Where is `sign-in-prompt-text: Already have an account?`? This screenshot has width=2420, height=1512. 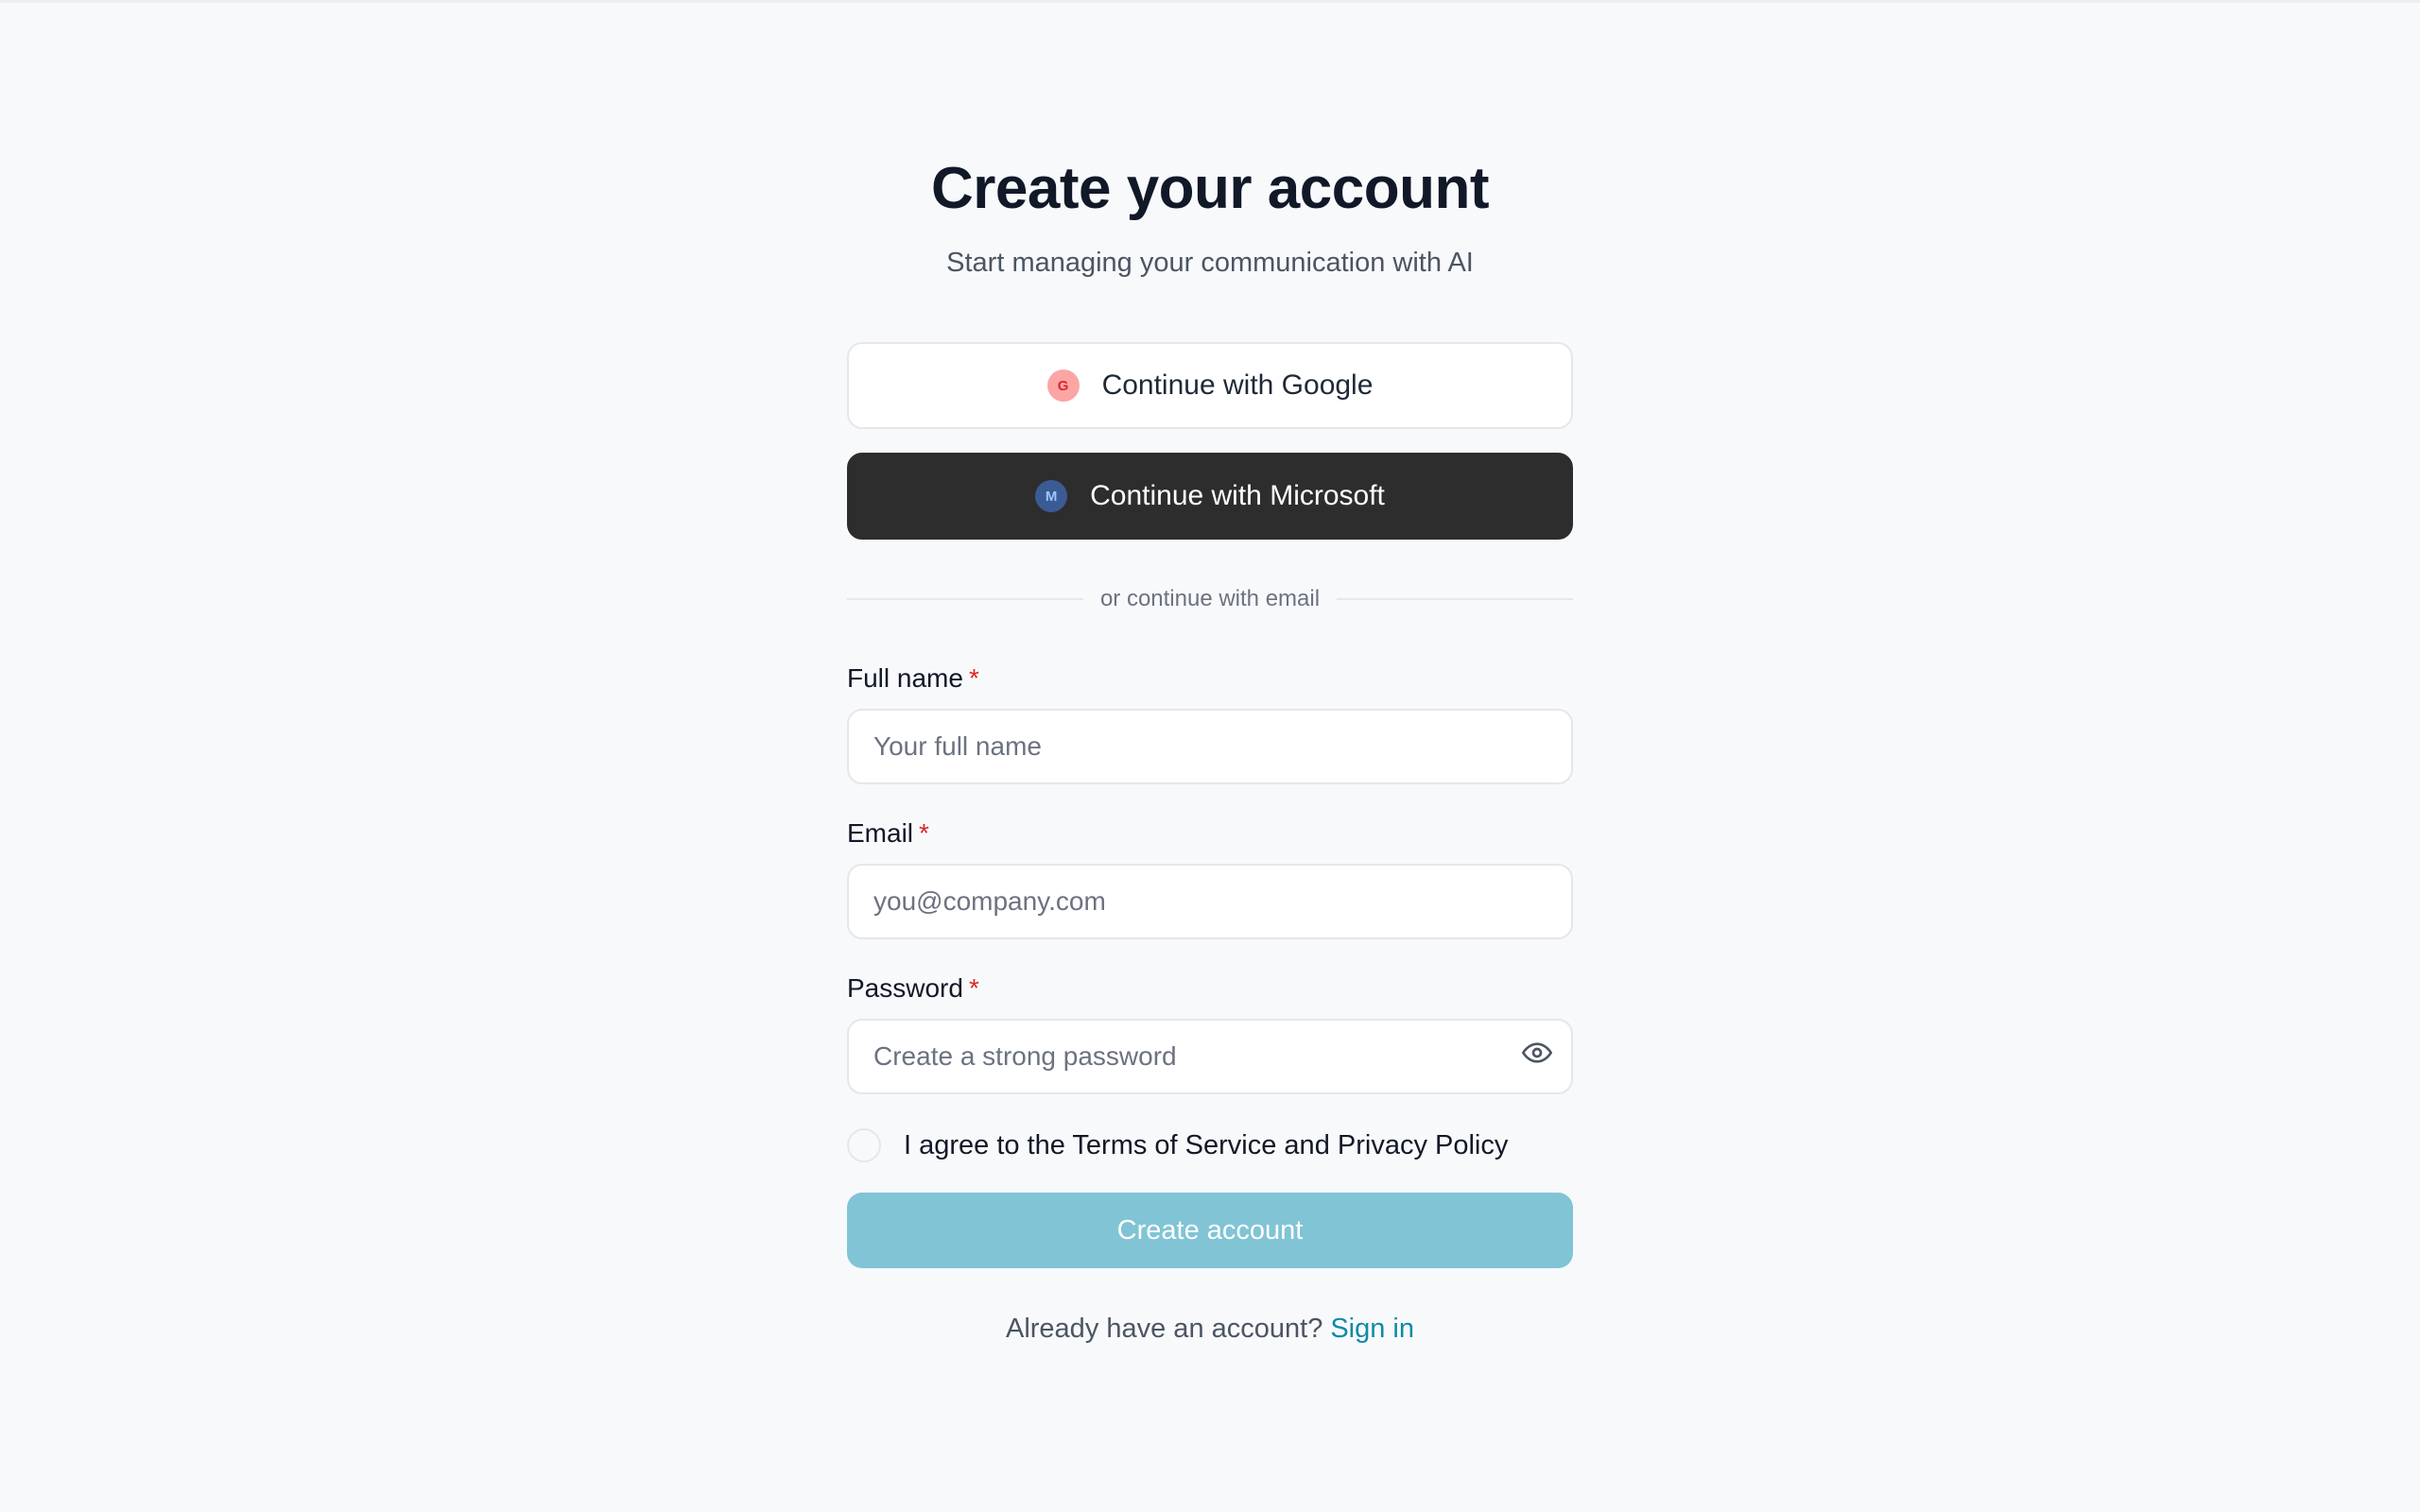
sign-in-prompt-text: Already have an account? is located at coordinates (1164, 1329).